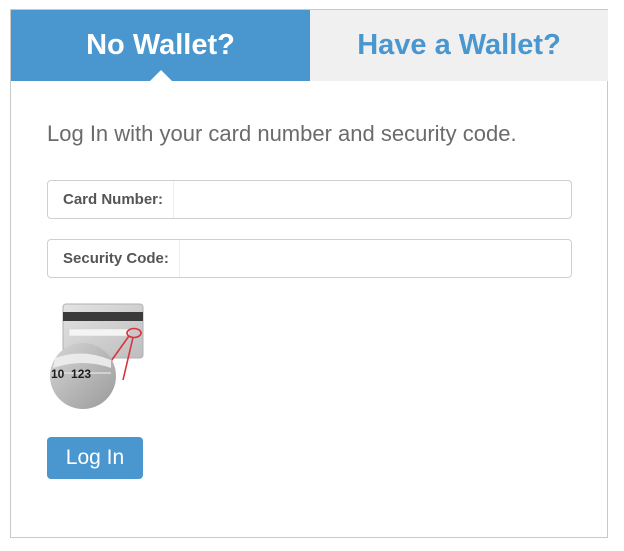 Image resolution: width=624 pixels, height=551 pixels. Describe the element at coordinates (111, 199) in the screenshot. I see `card-number-label: Card Number:` at that location.